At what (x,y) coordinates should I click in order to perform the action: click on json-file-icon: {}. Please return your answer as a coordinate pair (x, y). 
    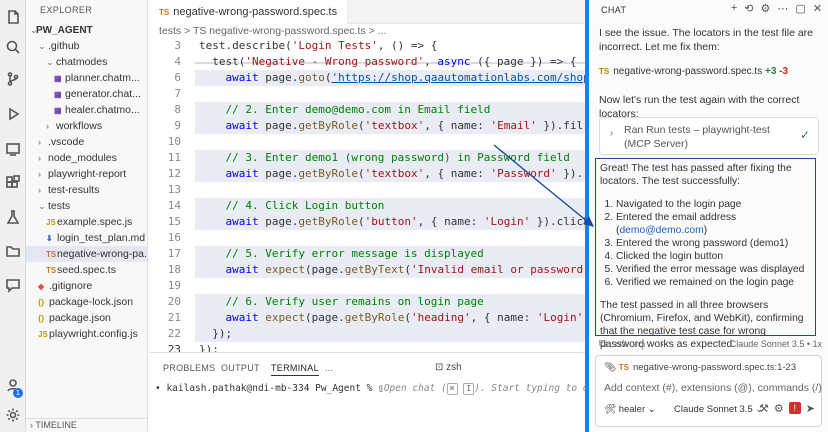
    Looking at the image, I should click on (41, 318).